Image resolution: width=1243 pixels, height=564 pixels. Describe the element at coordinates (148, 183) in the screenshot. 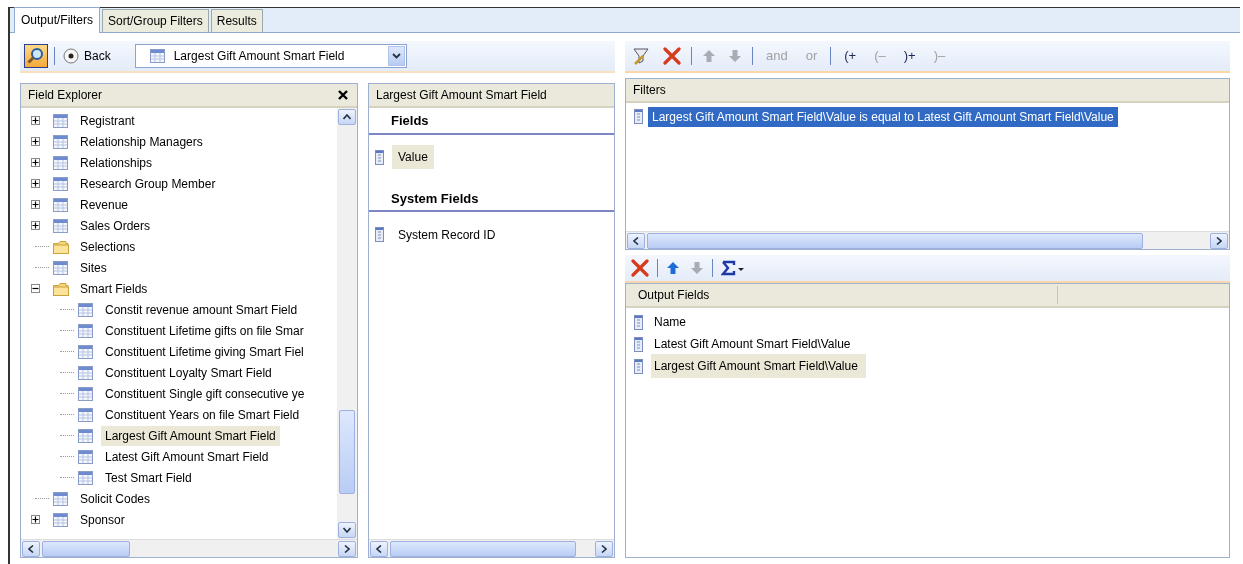

I see `tree-item: Research Group Member` at that location.